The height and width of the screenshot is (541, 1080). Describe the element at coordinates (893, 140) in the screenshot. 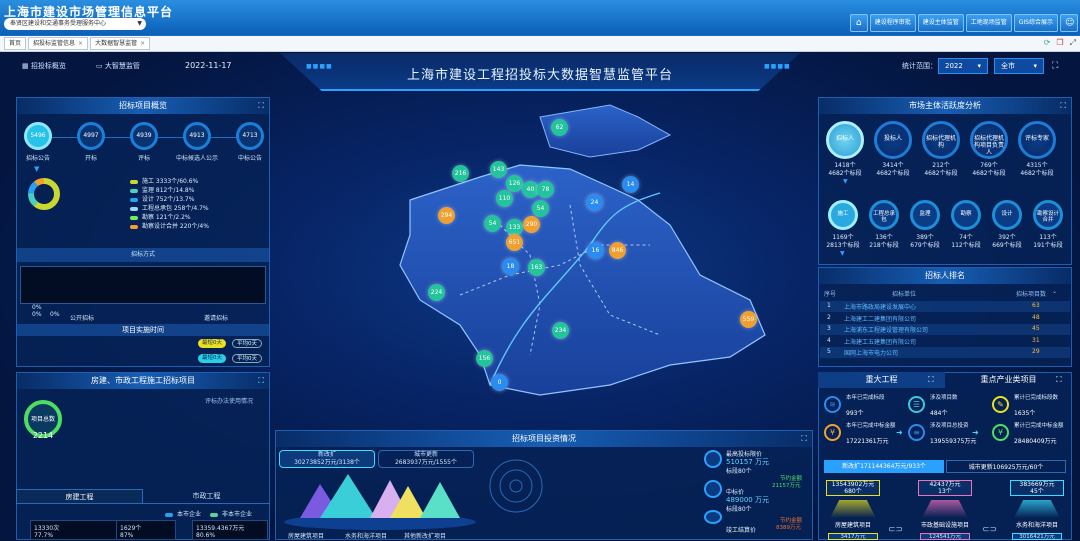

I see `market-ring: 投标人` at that location.